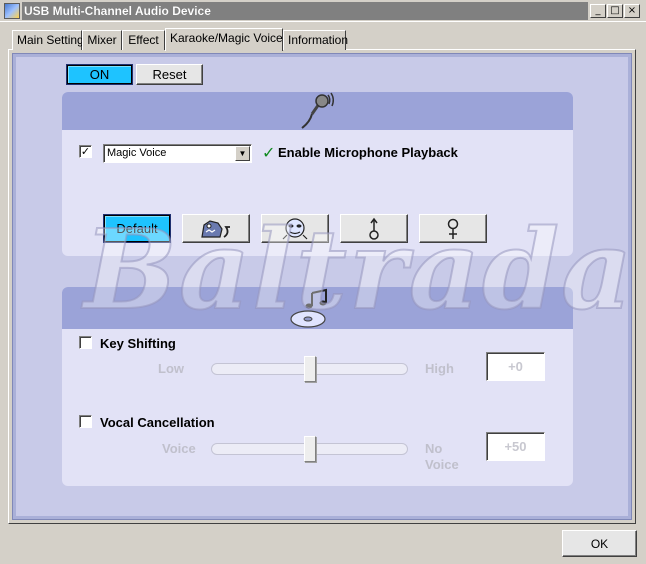 The image size is (646, 564). What do you see at coordinates (157, 422) in the screenshot?
I see `vocal-cancellation-label: Vocal Cancellation` at bounding box center [157, 422].